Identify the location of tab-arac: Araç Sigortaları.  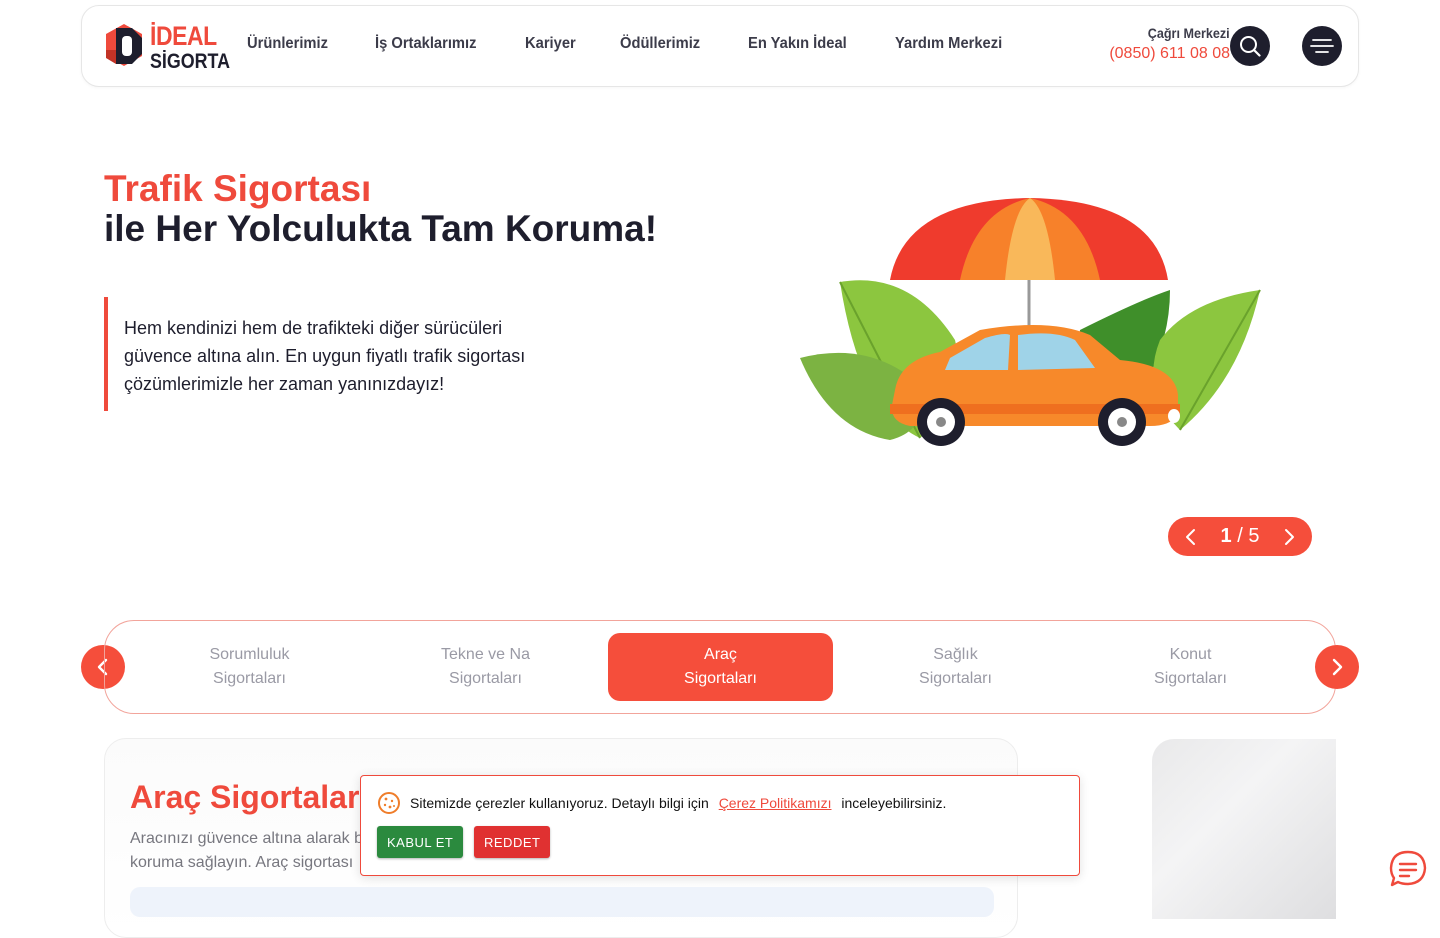
(720, 667).